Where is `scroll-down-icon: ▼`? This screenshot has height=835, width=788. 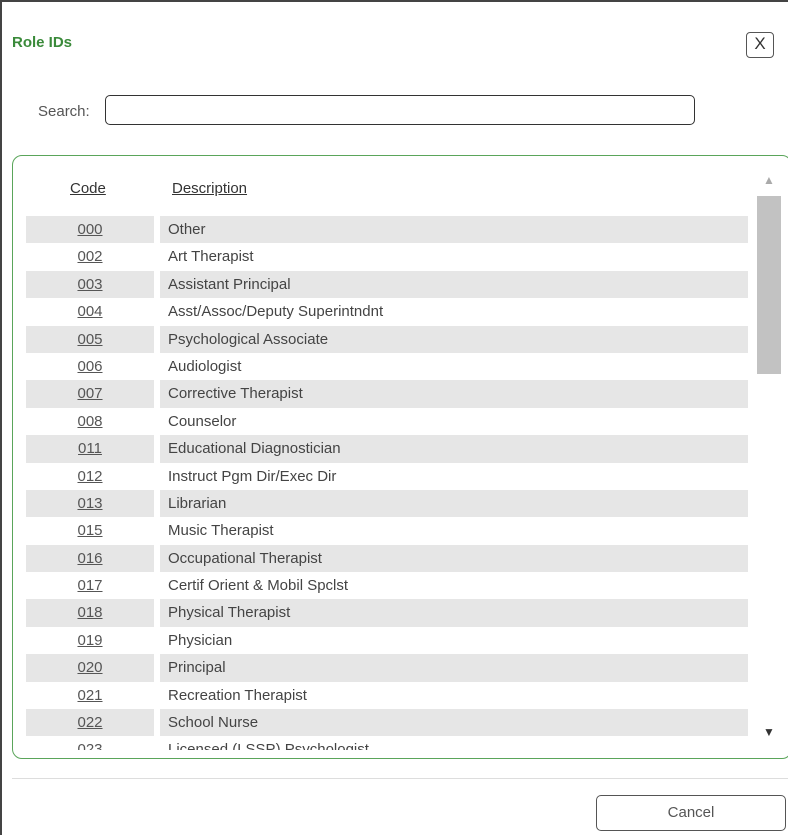 scroll-down-icon: ▼ is located at coordinates (769, 732).